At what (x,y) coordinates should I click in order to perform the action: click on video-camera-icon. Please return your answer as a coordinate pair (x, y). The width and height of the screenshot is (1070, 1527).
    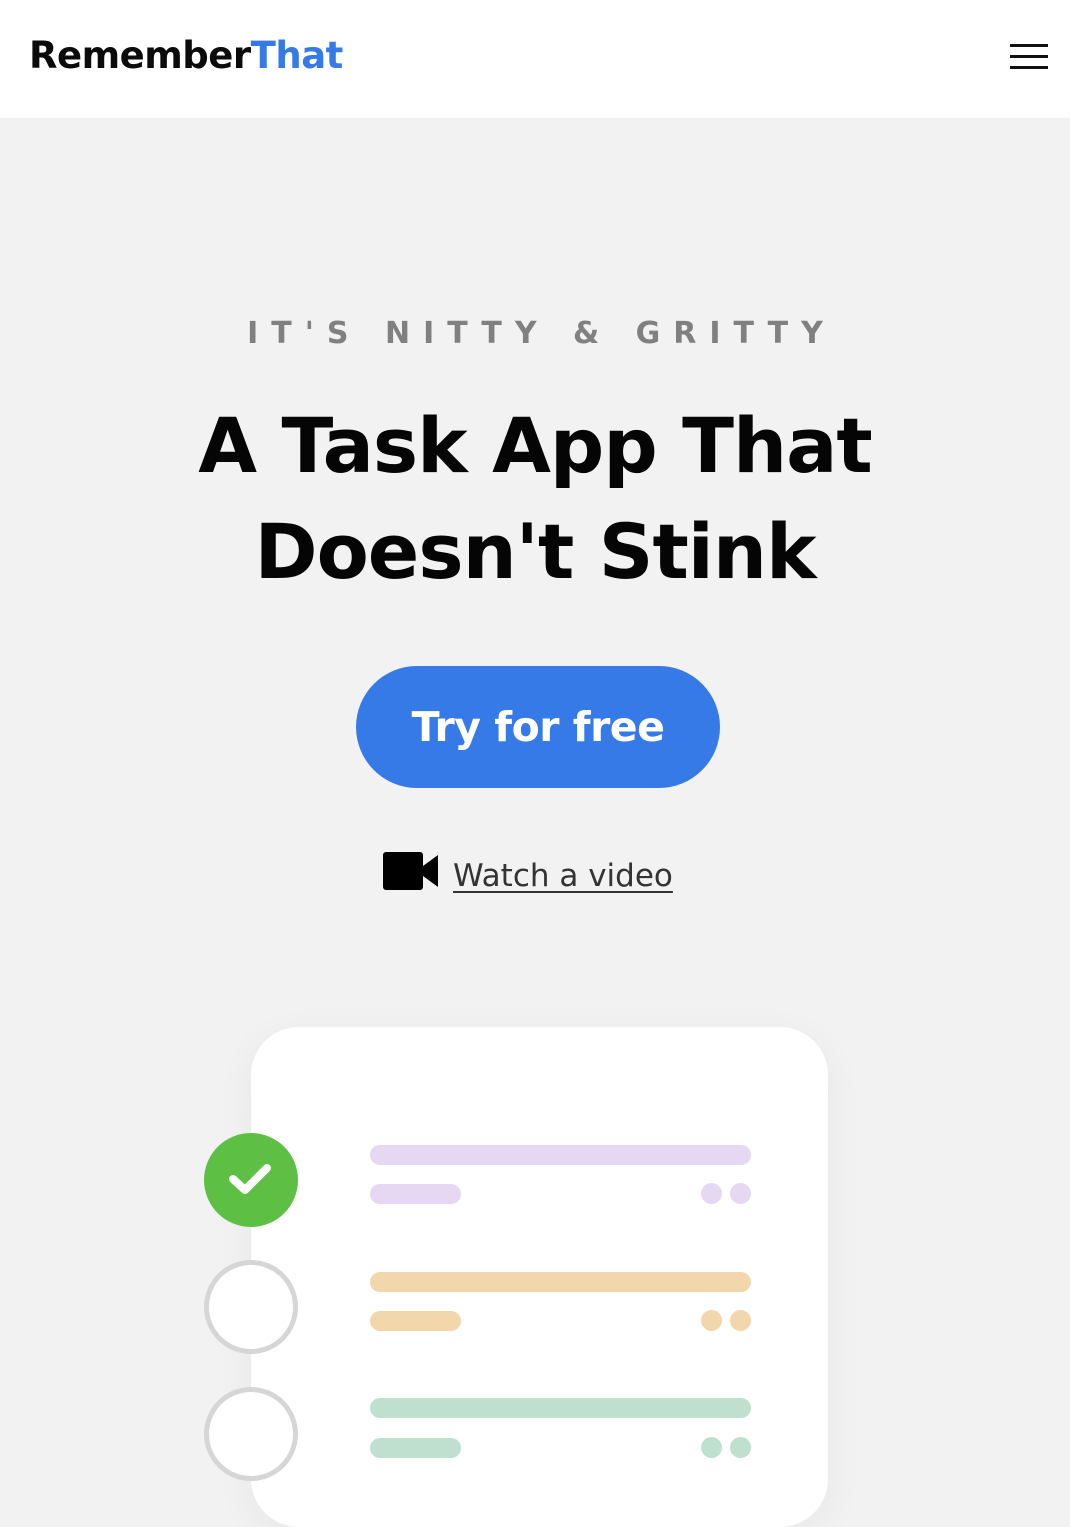
    Looking at the image, I should click on (410, 871).